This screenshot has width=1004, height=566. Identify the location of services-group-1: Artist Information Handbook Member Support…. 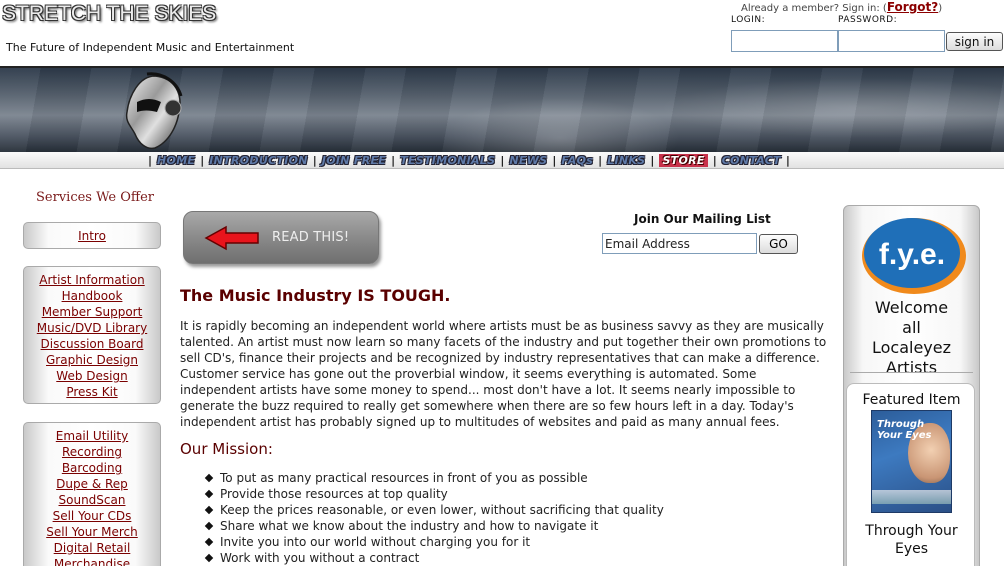
(92, 335).